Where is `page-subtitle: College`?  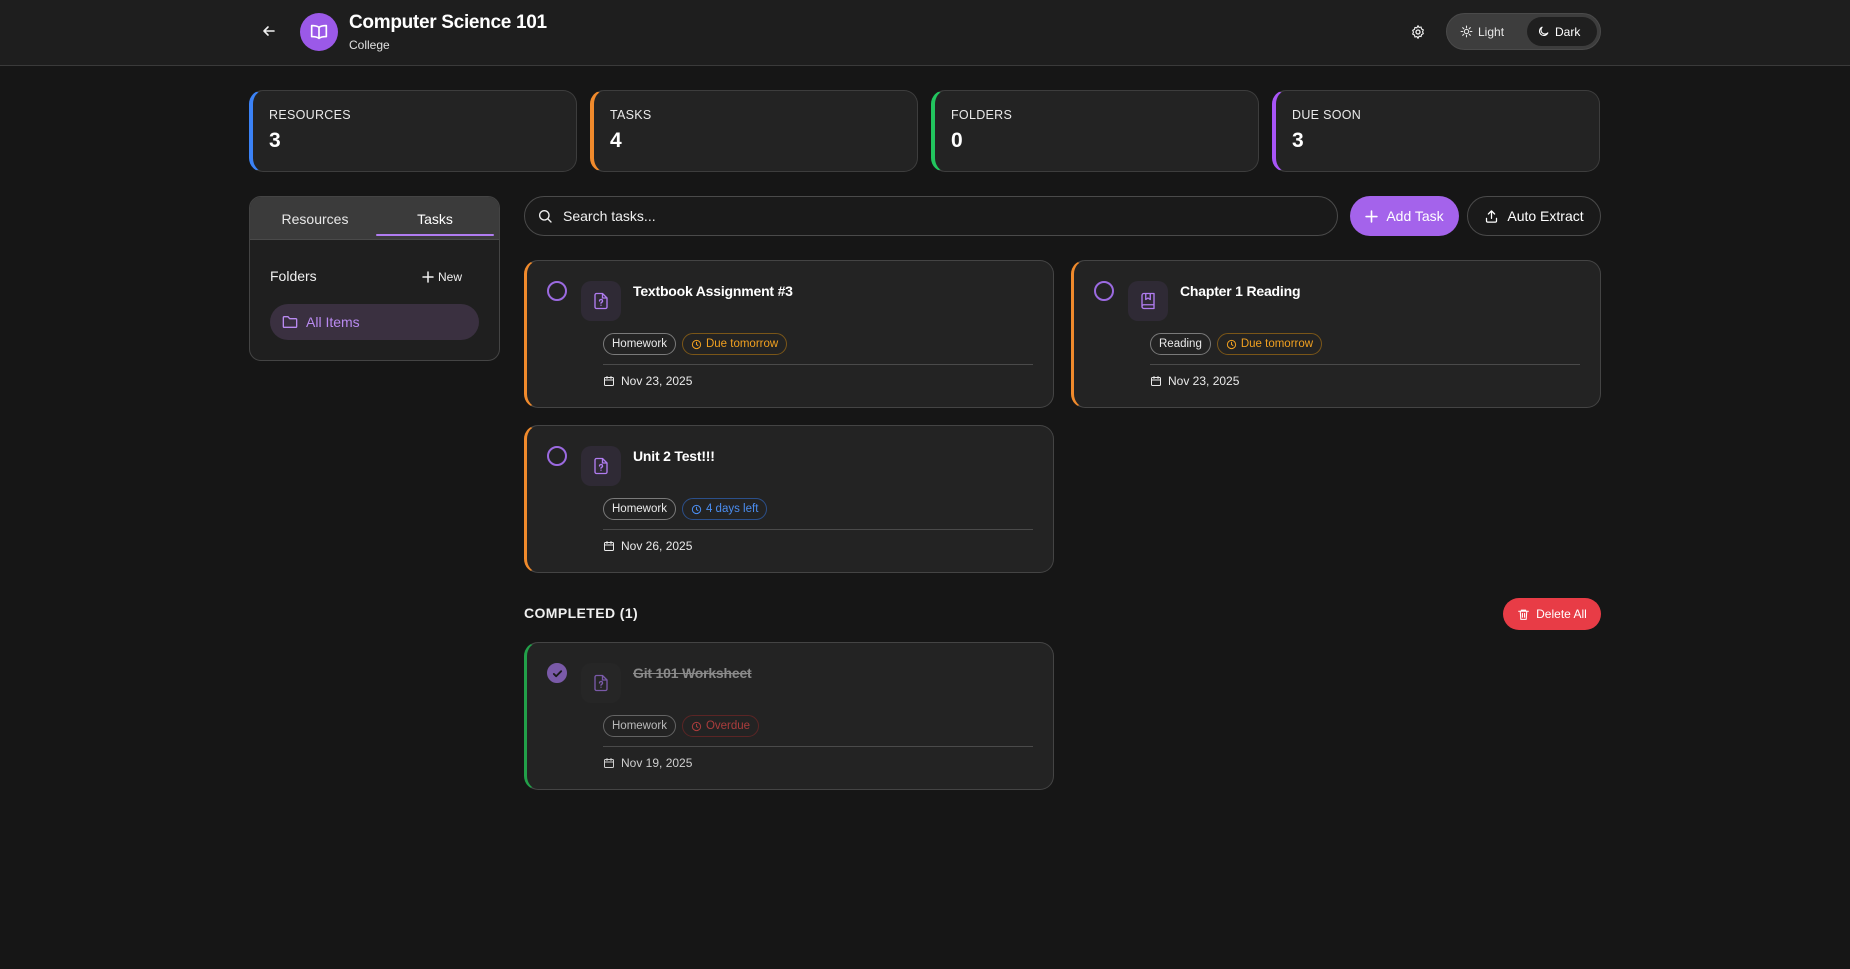 page-subtitle: College is located at coordinates (369, 45).